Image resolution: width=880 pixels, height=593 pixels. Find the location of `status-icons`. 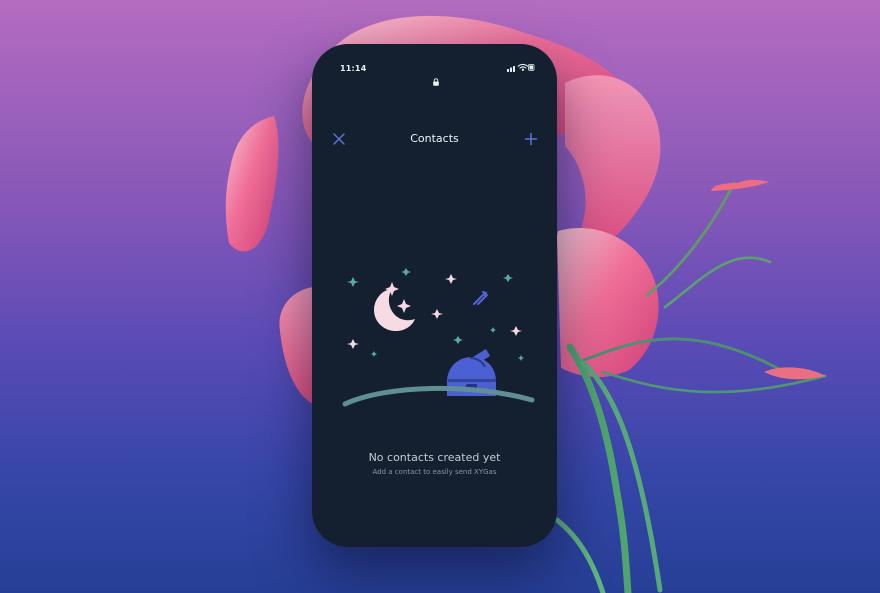

status-icons is located at coordinates (521, 67).